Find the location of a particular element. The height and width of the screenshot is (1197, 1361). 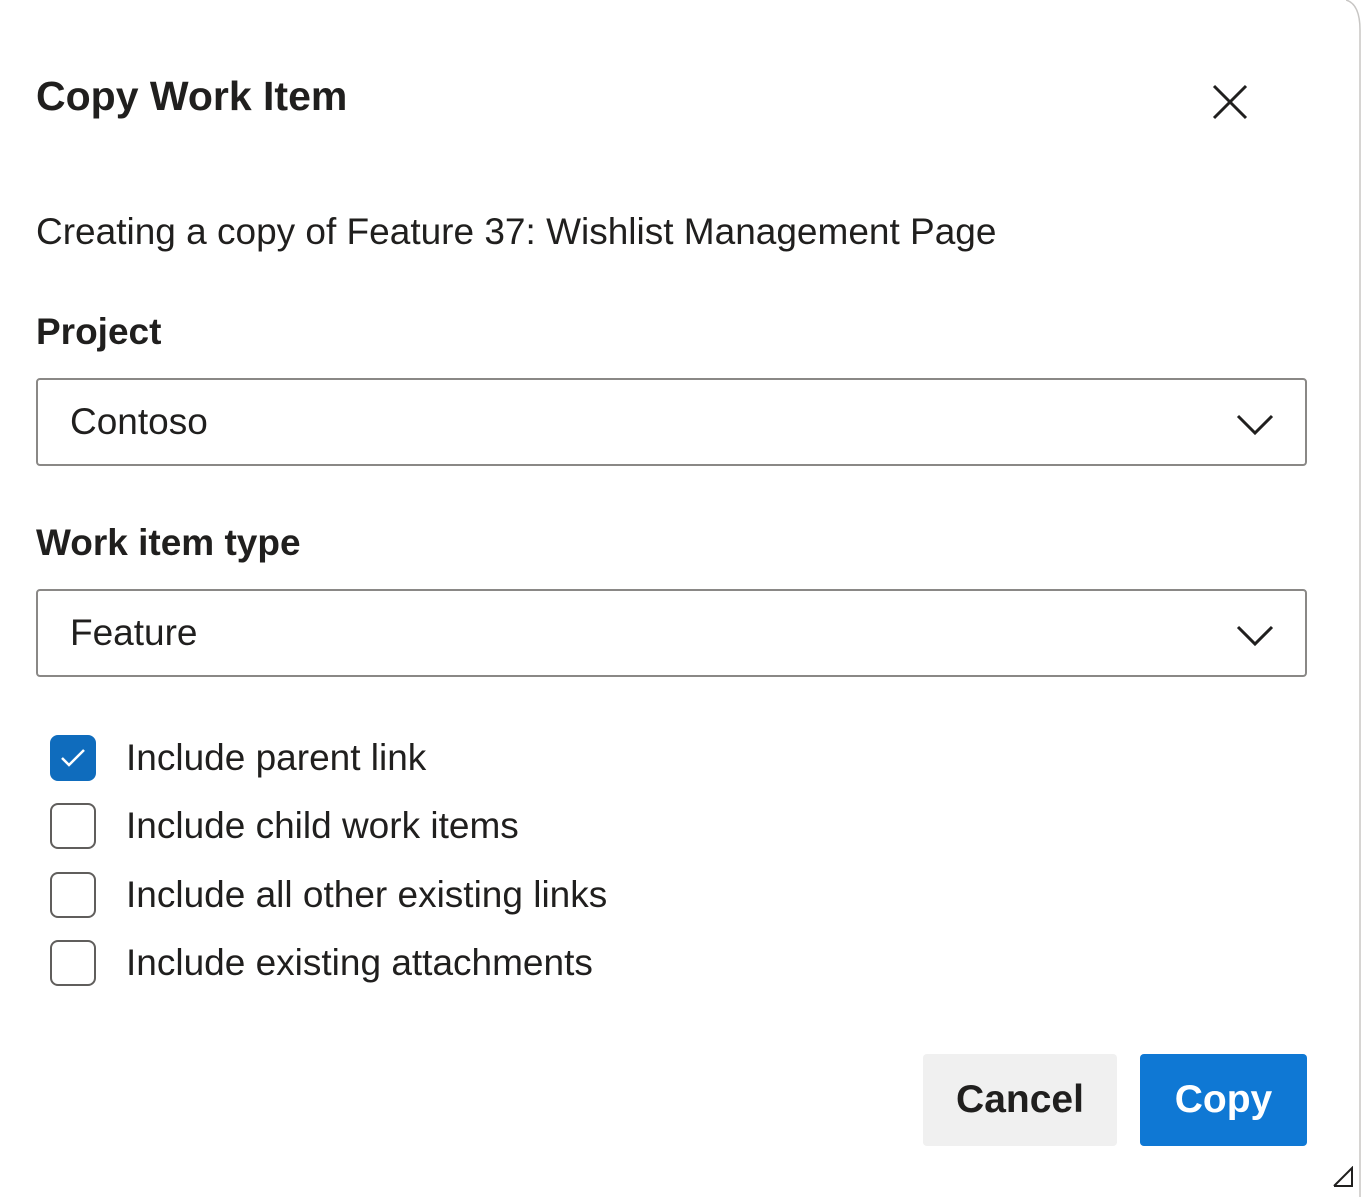

project-dropdown: Contoso is located at coordinates (671, 422).